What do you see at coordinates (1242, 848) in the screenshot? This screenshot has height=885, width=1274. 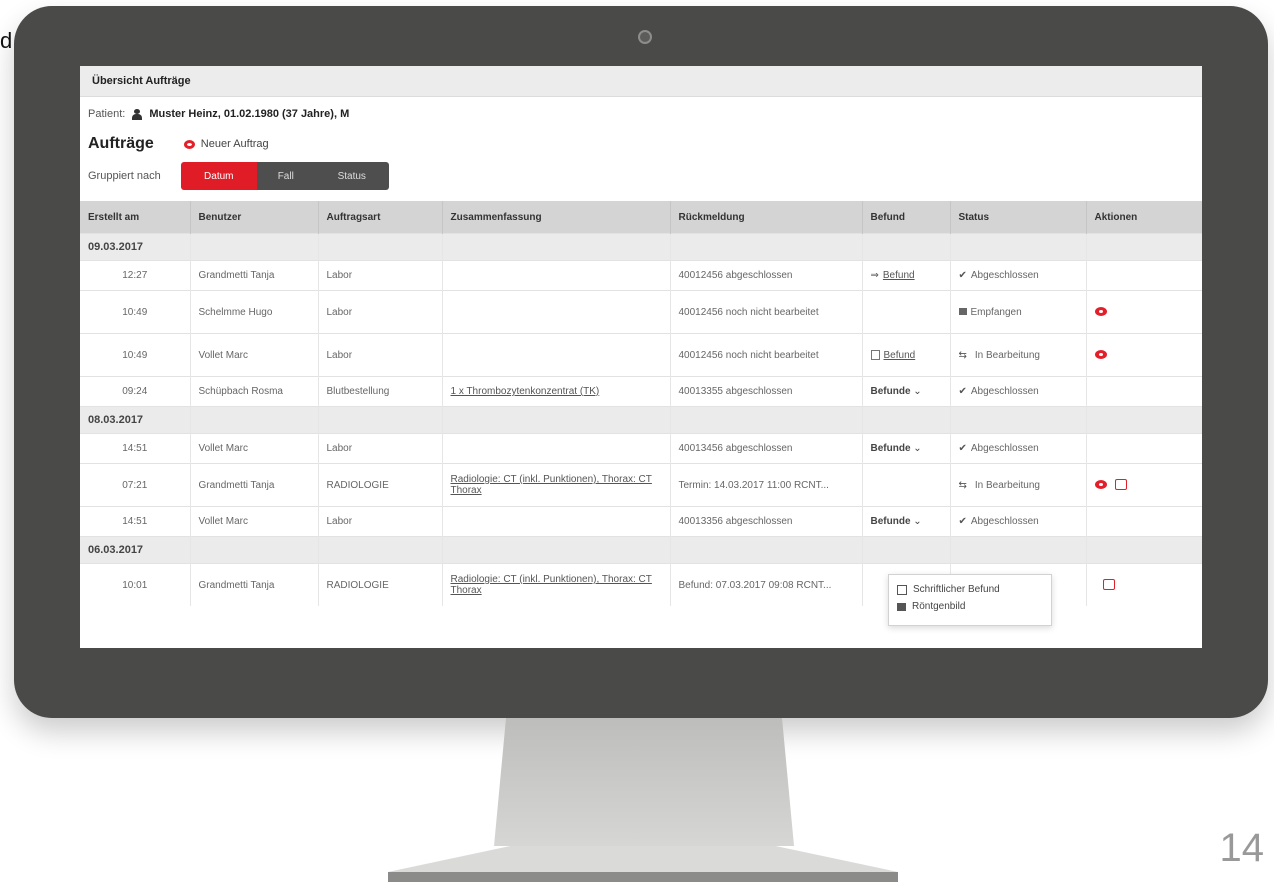 I see `page-number: 14` at bounding box center [1242, 848].